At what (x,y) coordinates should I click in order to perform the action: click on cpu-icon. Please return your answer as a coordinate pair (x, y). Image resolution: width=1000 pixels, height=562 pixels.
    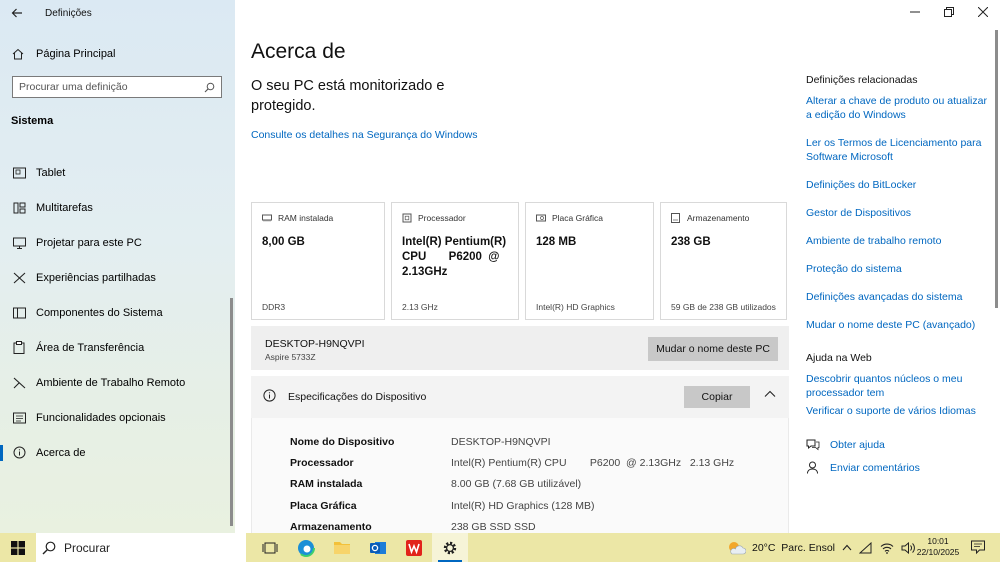
    Looking at the image, I should click on (407, 218).